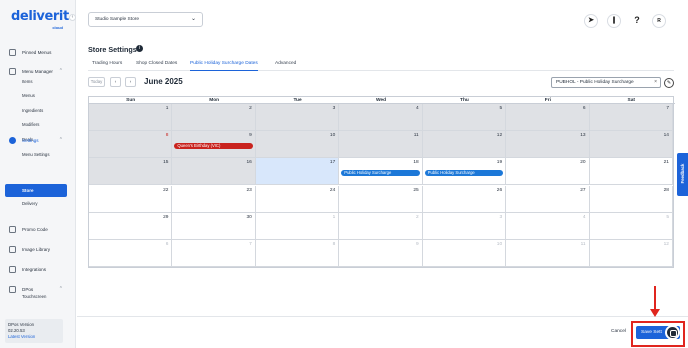  What do you see at coordinates (285, 65) in the screenshot?
I see `tab-advanced: Advanced` at bounding box center [285, 65].